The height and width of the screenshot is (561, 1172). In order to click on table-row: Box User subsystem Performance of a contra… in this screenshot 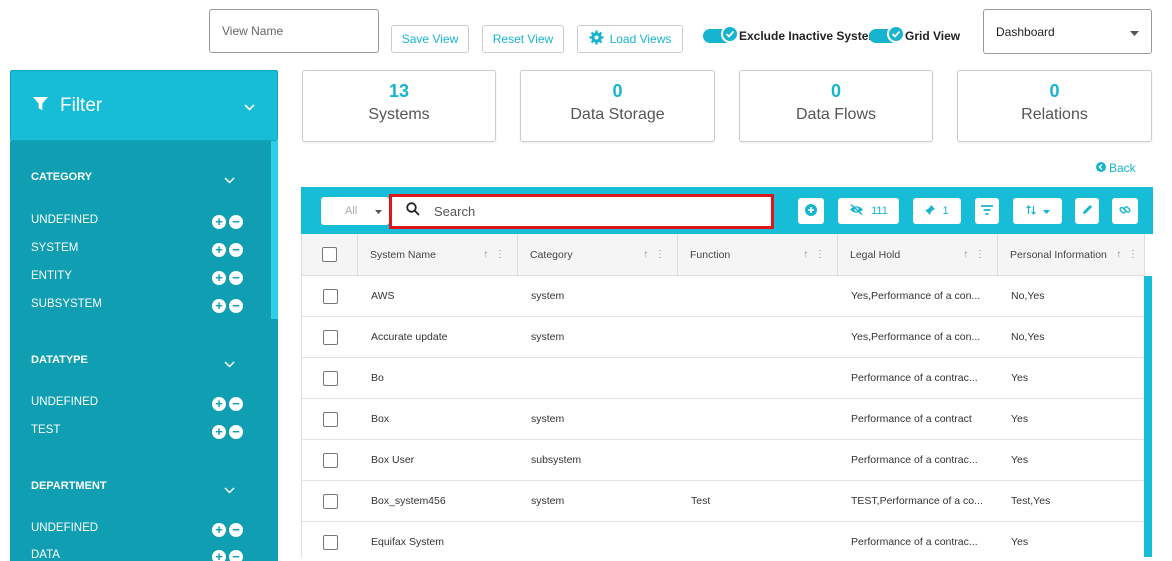, I will do `click(723, 460)`.